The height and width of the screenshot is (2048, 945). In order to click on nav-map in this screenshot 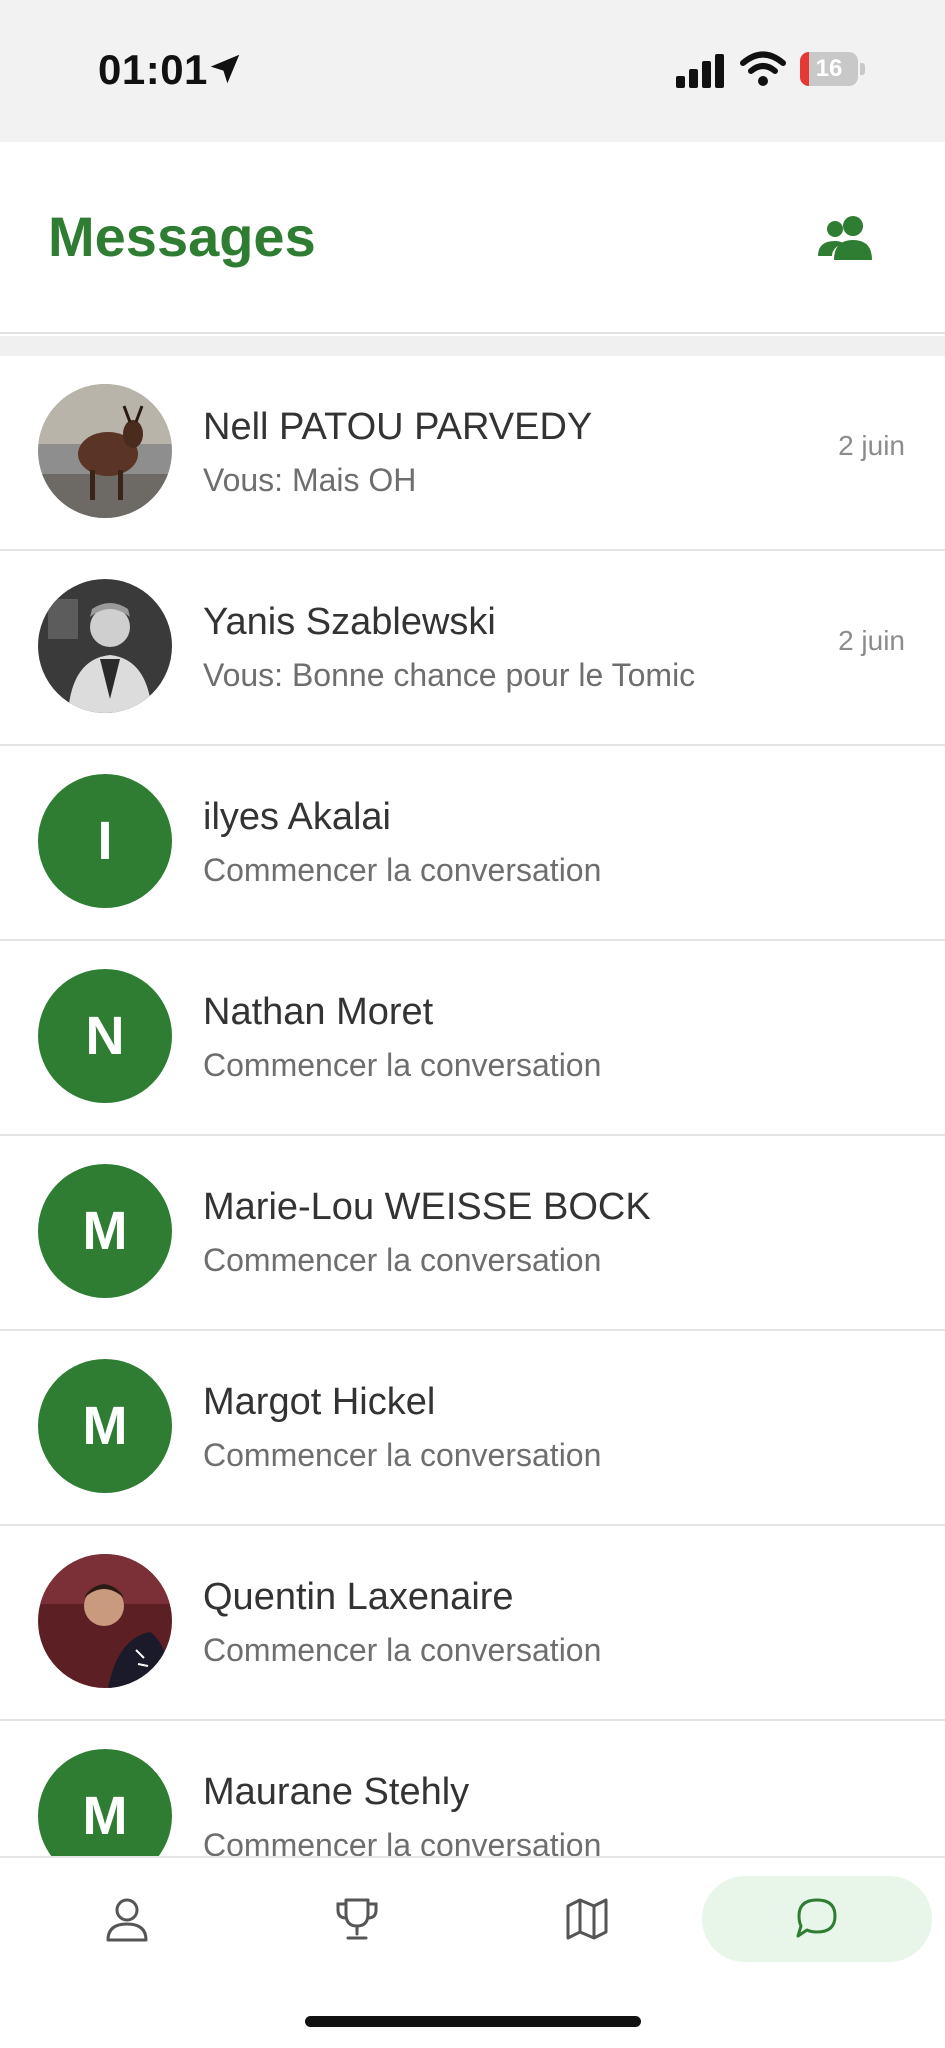, I will do `click(587, 1919)`.